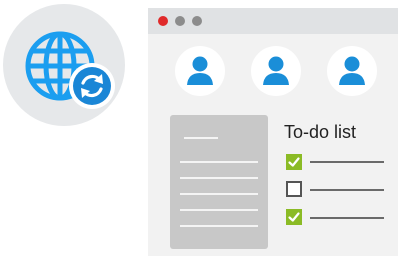 The image size is (398, 256). I want to click on document-card, so click(219, 182).